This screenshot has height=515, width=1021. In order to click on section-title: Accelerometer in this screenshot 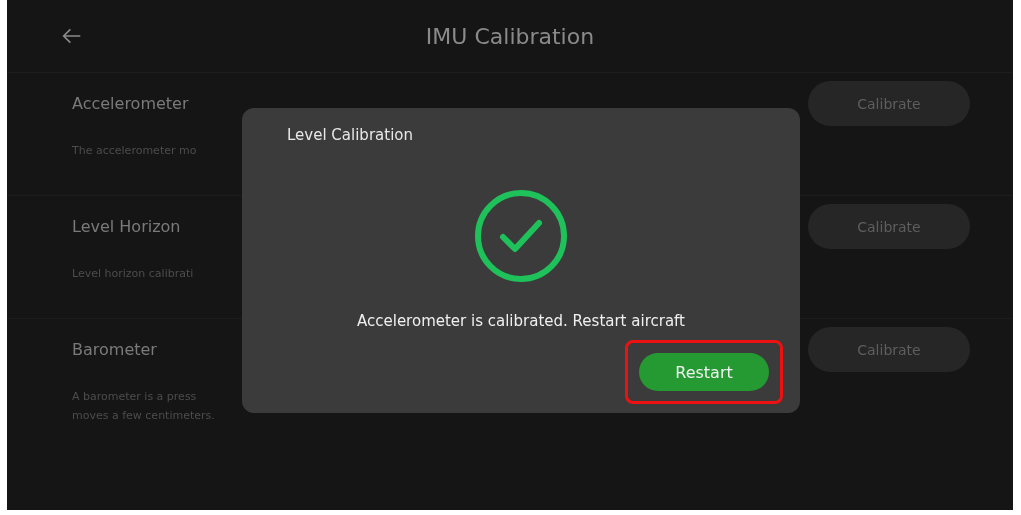, I will do `click(130, 103)`.